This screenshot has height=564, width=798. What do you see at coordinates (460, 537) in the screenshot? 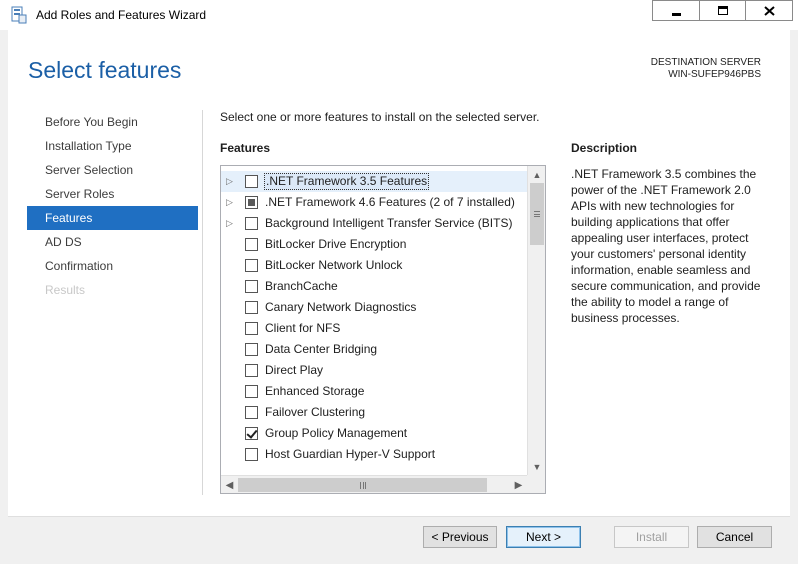
I see `previous-button: < Previous` at bounding box center [460, 537].